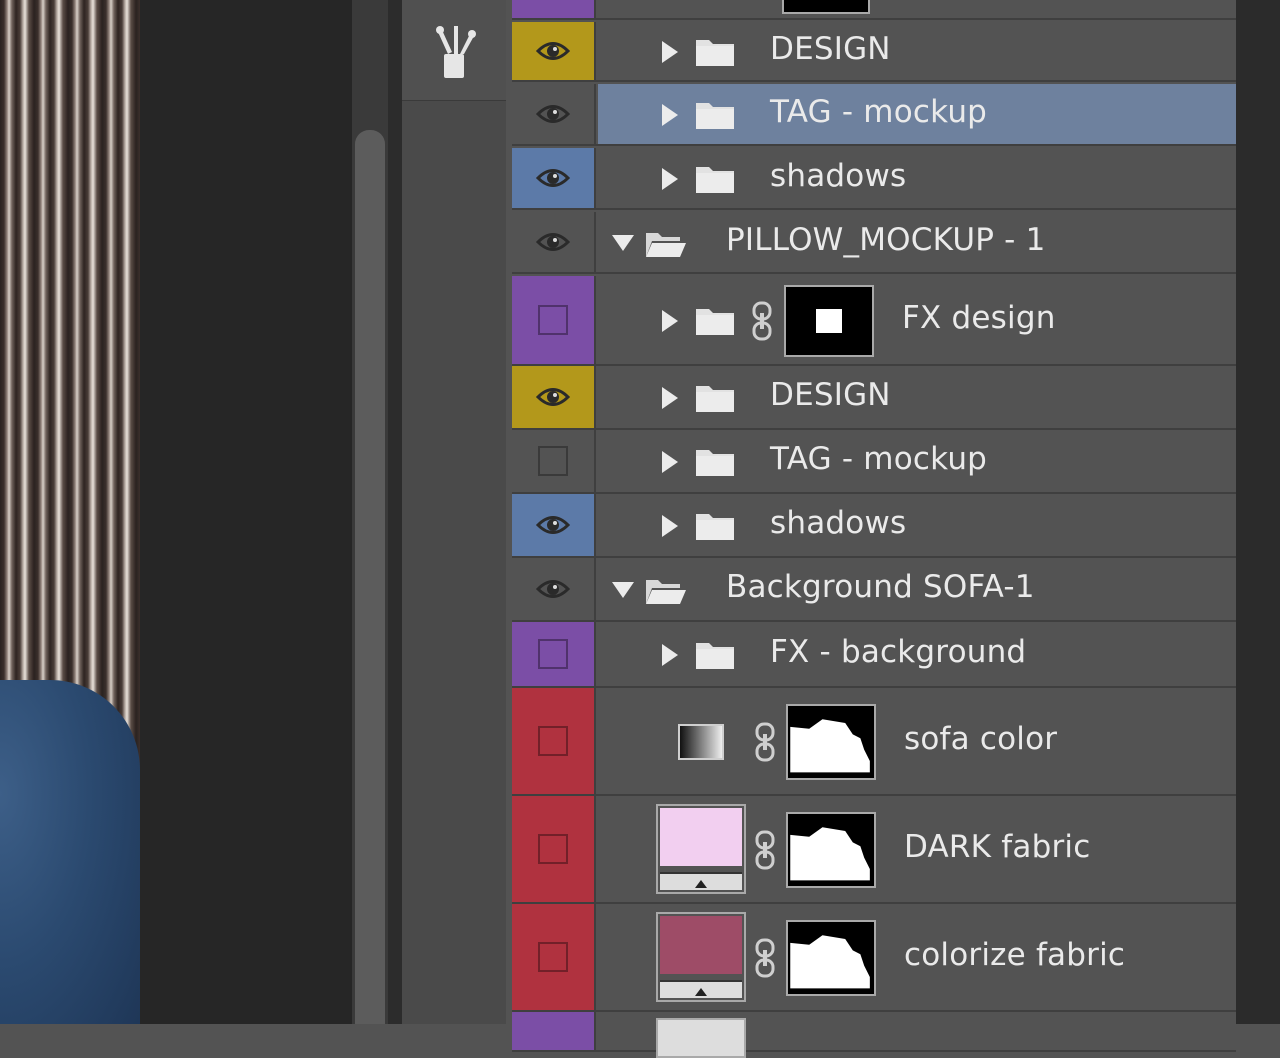 The width and height of the screenshot is (1280, 1058). I want to click on canvas-scrollbar-thumb, so click(370, 577).